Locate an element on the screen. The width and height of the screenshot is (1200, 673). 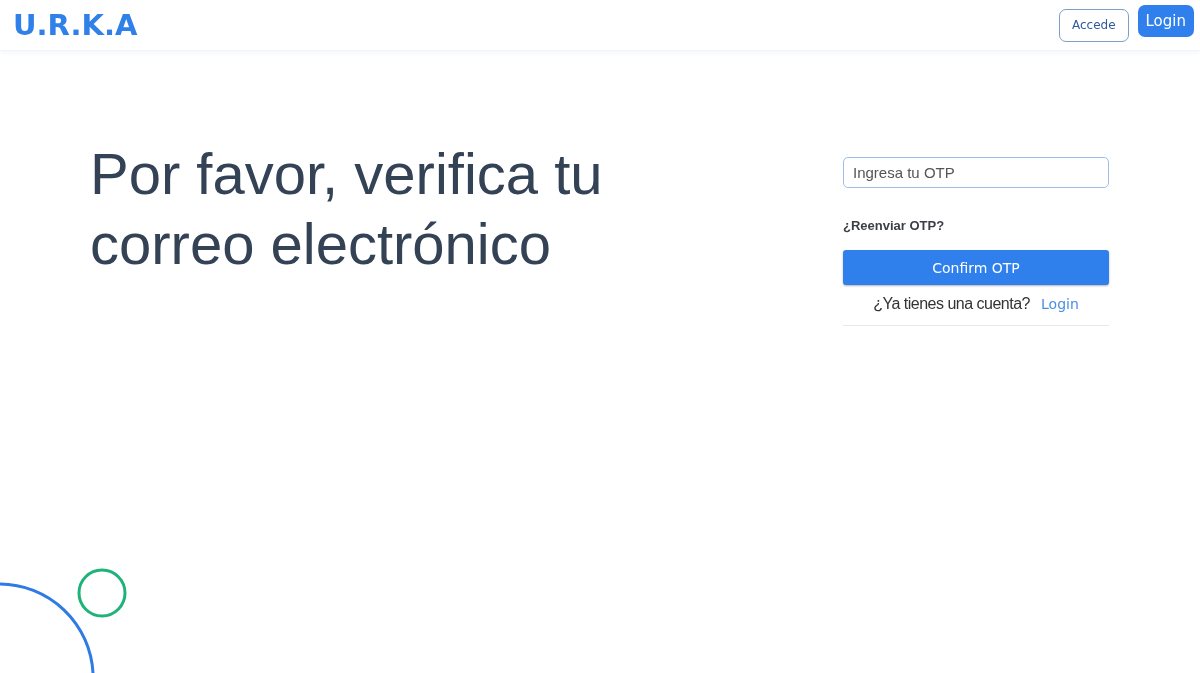
resend-otp-link: ¿Reenviar OTP? is located at coordinates (894, 225).